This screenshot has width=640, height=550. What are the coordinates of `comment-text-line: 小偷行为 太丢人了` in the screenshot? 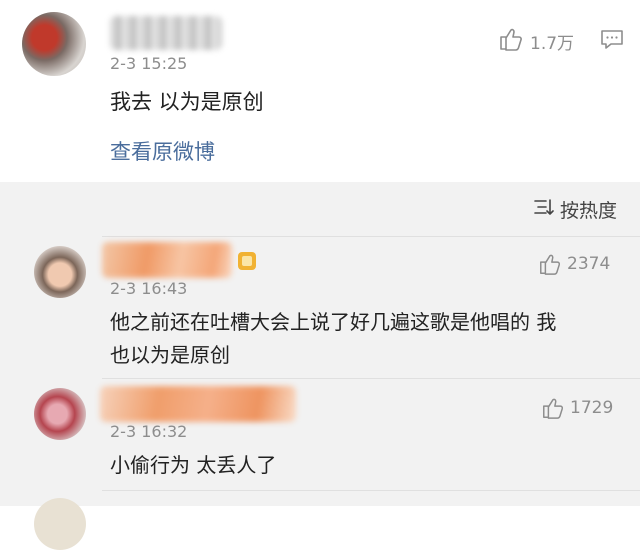 It's located at (193, 465).